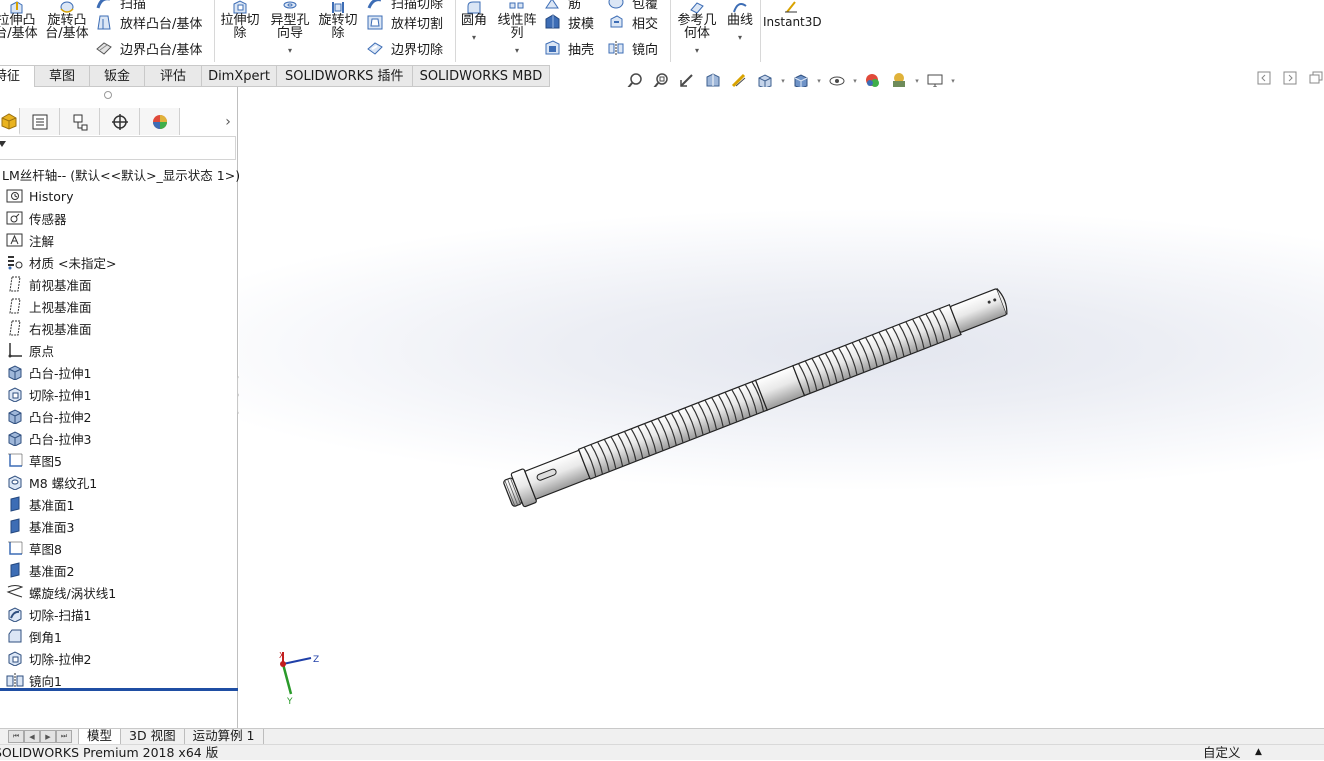 Image resolution: width=1324 pixels, height=761 pixels. Describe the element at coordinates (119, 284) in the screenshot. I see `tree-item: 前视基准面` at that location.